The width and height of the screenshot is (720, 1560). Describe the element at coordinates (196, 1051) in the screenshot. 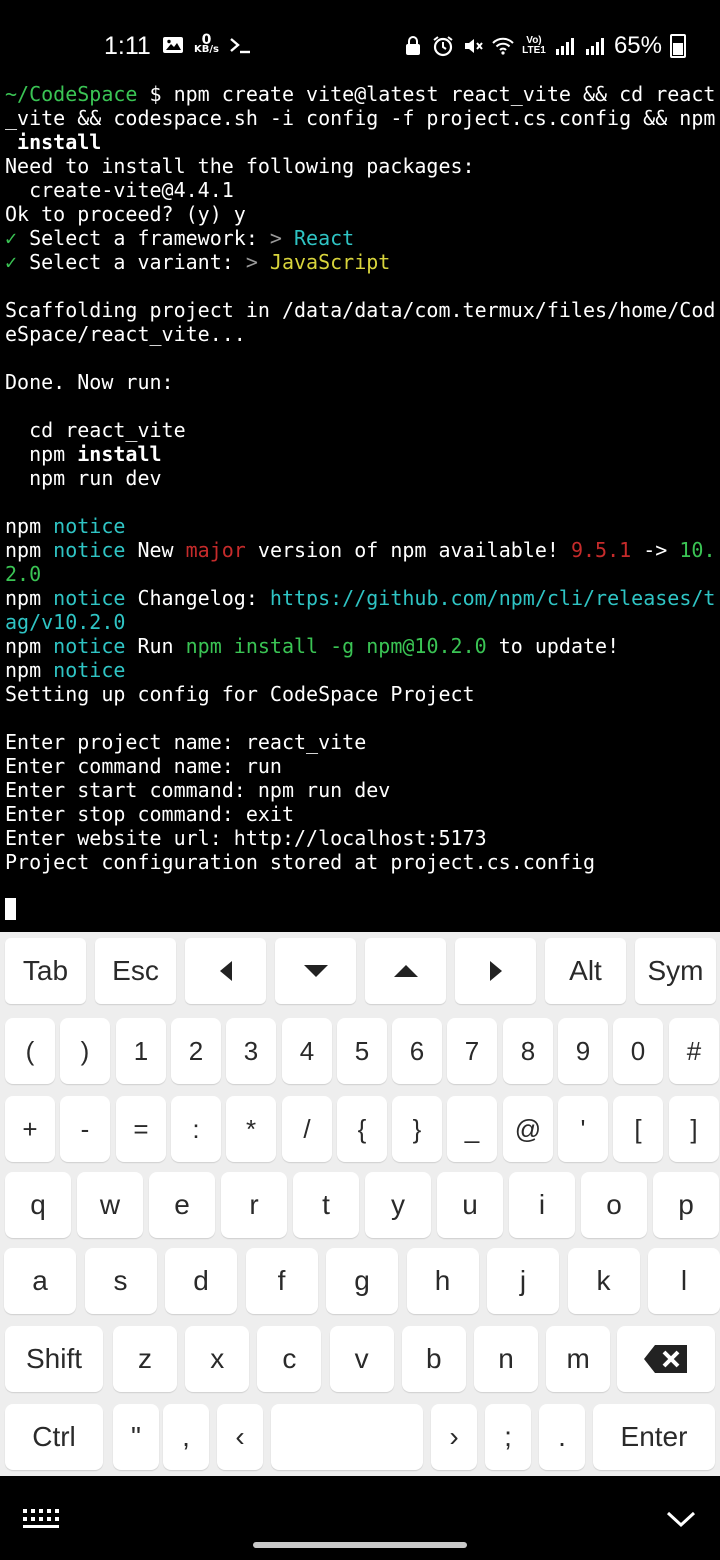

I see `key-row1-3: 2` at that location.